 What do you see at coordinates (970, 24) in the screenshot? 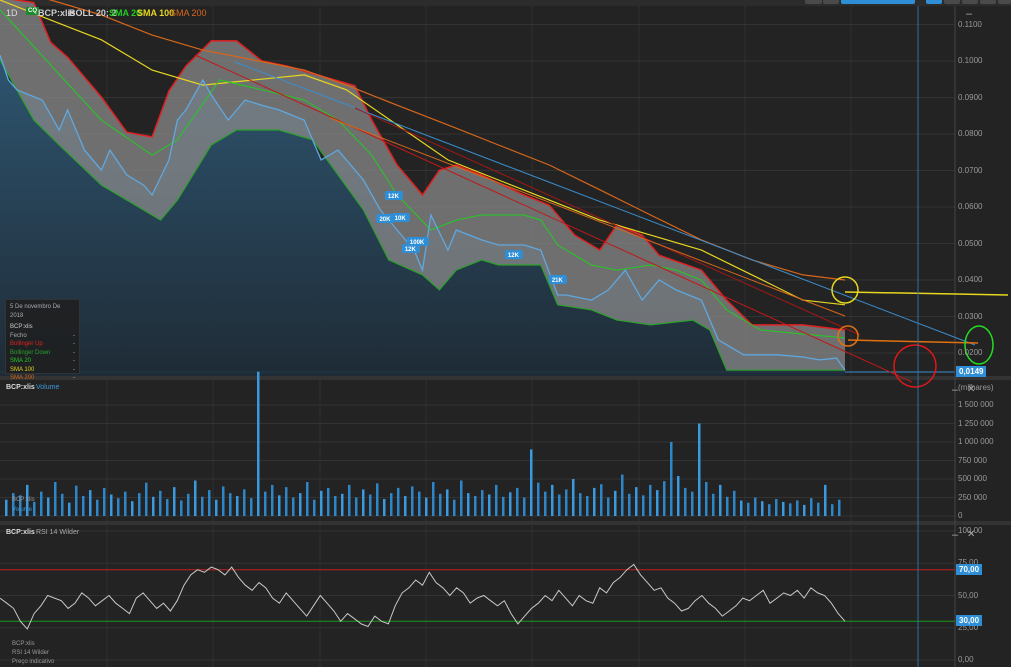
I see `axis-tick-label: 0.1100` at bounding box center [970, 24].